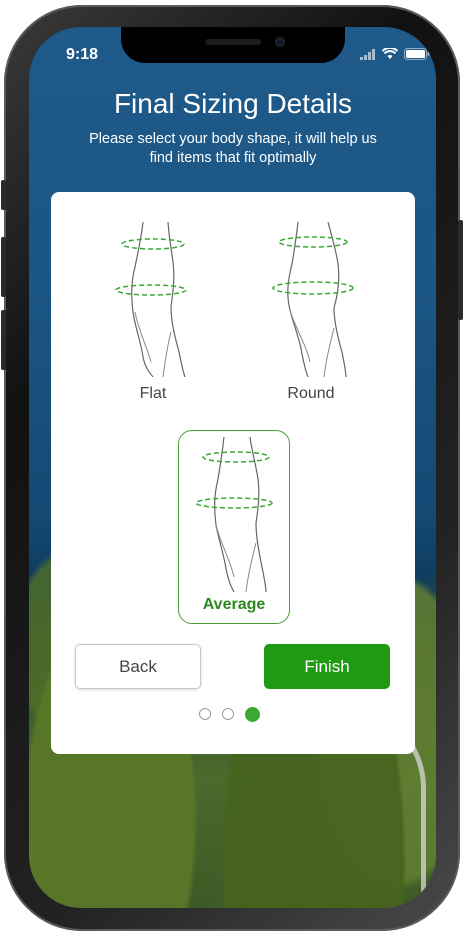  What do you see at coordinates (417, 56) in the screenshot?
I see `battery-icon` at bounding box center [417, 56].